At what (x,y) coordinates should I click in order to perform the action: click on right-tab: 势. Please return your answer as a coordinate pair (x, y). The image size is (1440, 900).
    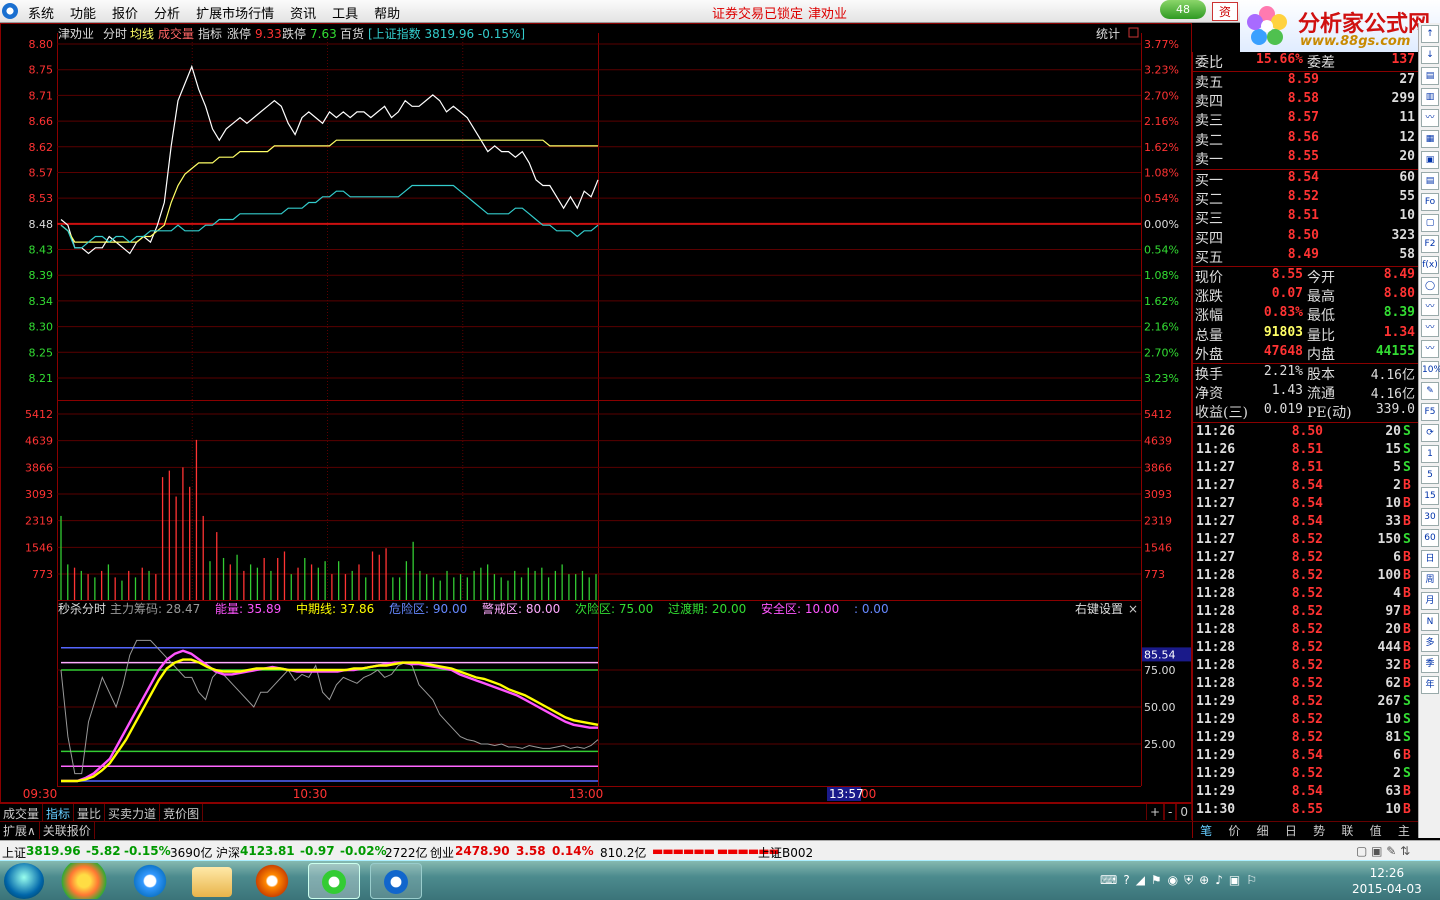
    Looking at the image, I should click on (1319, 830).